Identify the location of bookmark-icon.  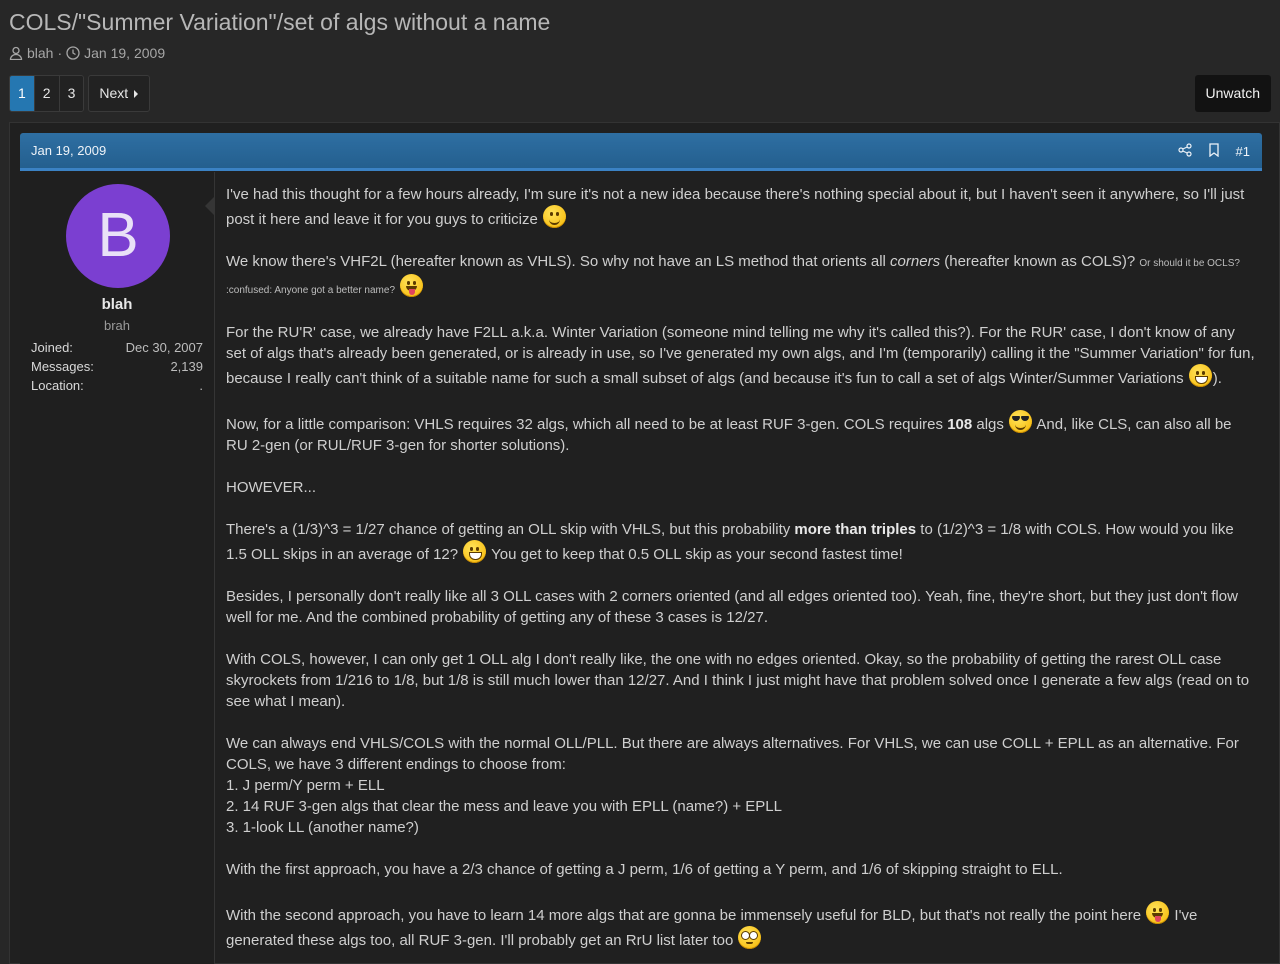
(1214, 151).